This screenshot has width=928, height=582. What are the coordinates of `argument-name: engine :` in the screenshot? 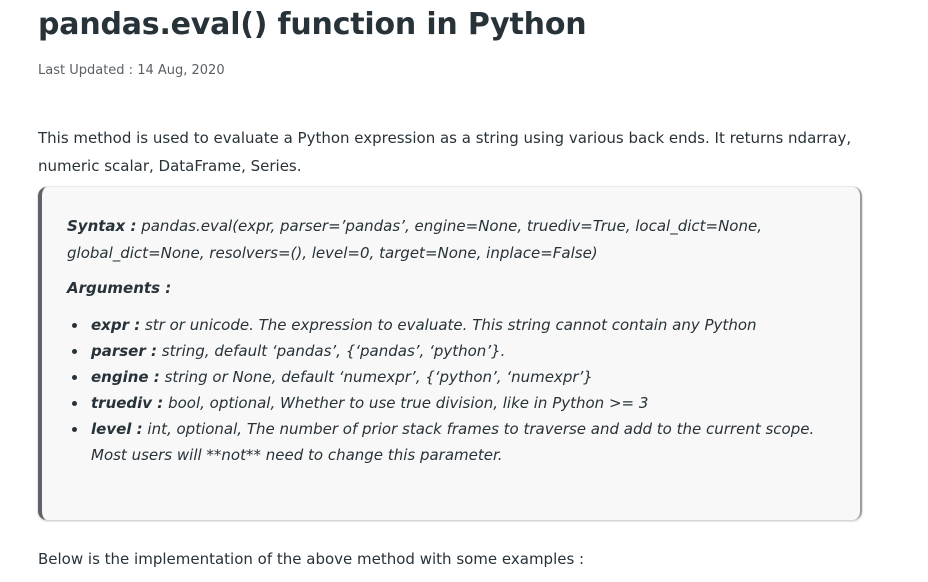 It's located at (125, 377).